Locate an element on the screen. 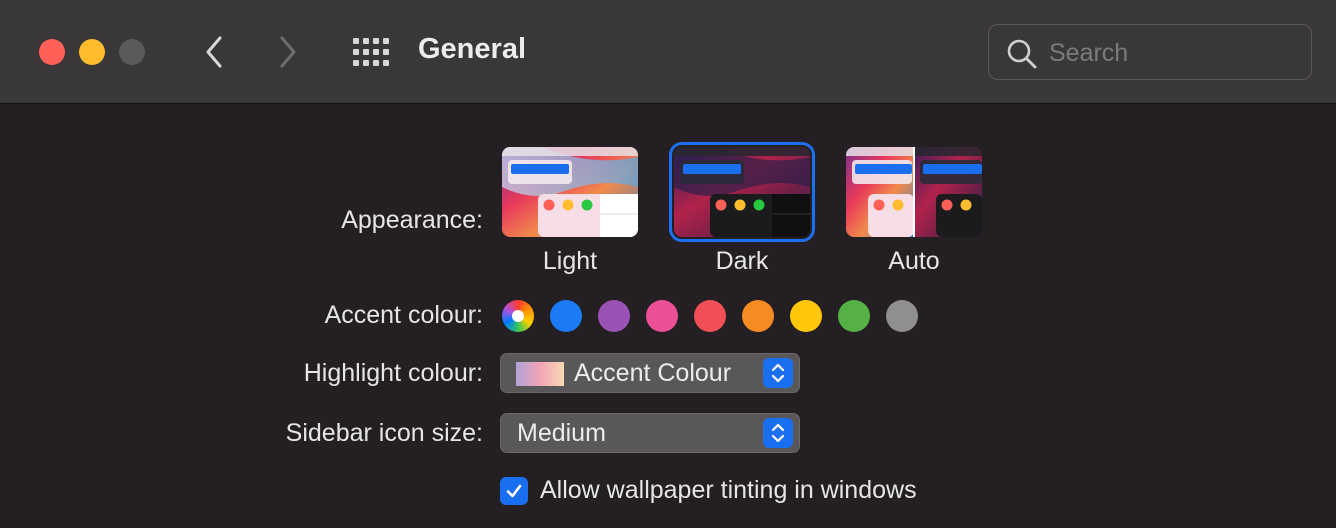 Image resolution: width=1336 pixels, height=528 pixels. search-icon is located at coordinates (1022, 54).